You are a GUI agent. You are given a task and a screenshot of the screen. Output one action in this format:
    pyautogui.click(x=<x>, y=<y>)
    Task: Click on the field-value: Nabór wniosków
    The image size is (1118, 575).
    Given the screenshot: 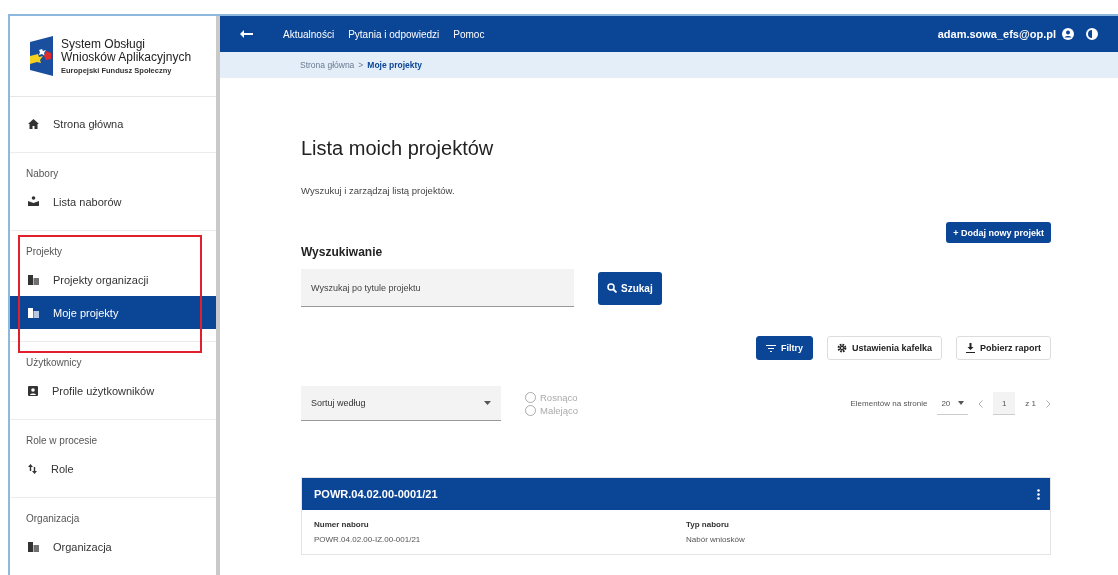 What is the action you would take?
    pyautogui.click(x=716, y=539)
    